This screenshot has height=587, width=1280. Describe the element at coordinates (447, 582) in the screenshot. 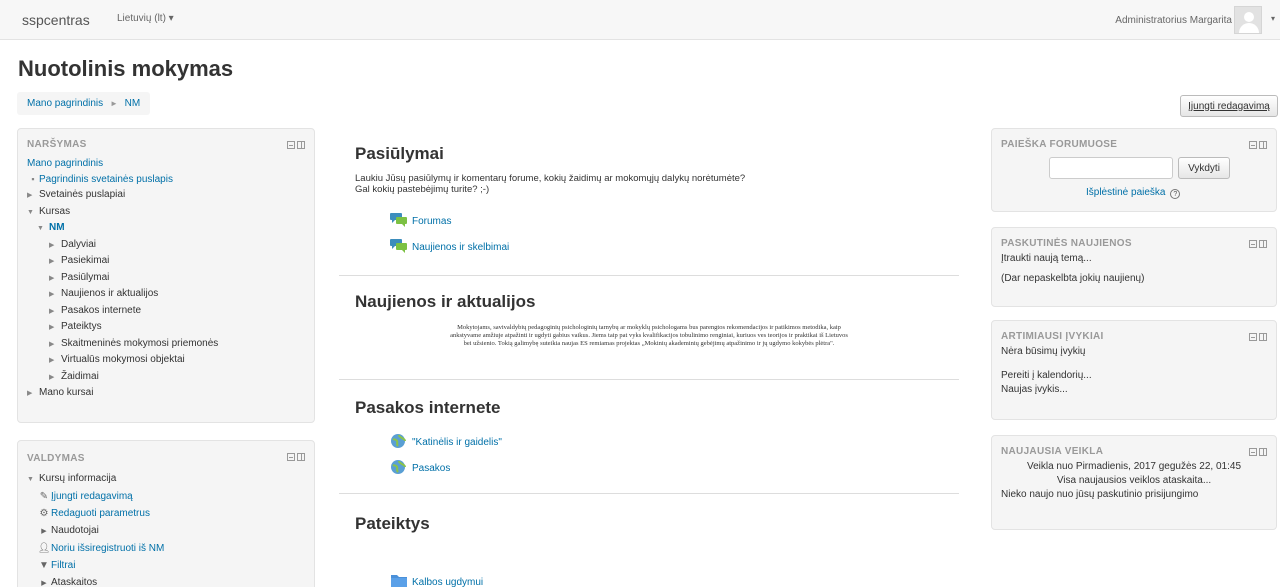

I see `activity-label: Kalbos ugdymui` at that location.